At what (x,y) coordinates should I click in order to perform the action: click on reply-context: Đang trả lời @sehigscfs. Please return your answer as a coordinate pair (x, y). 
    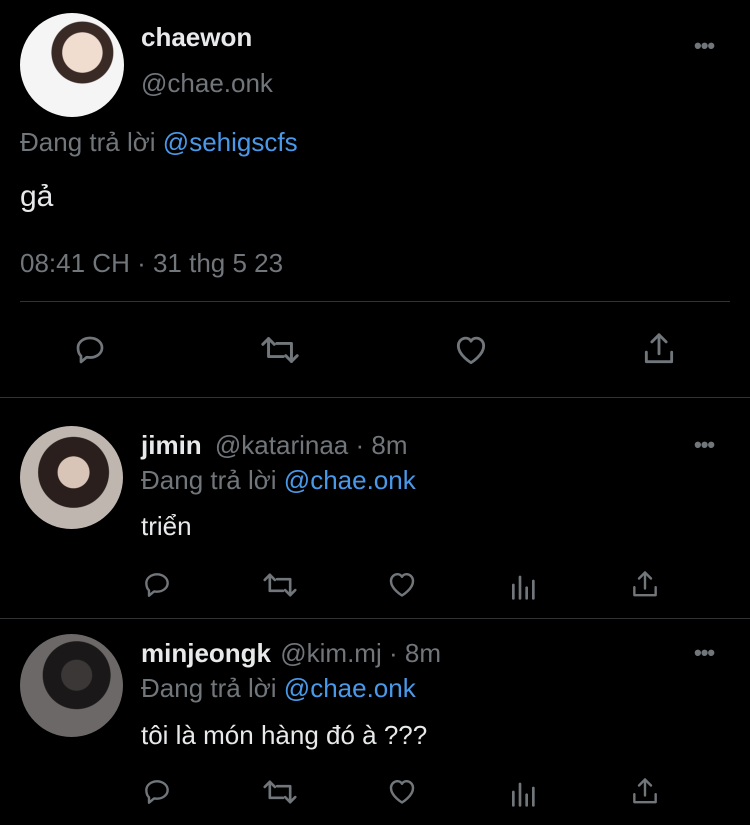
    Looking at the image, I should click on (159, 142).